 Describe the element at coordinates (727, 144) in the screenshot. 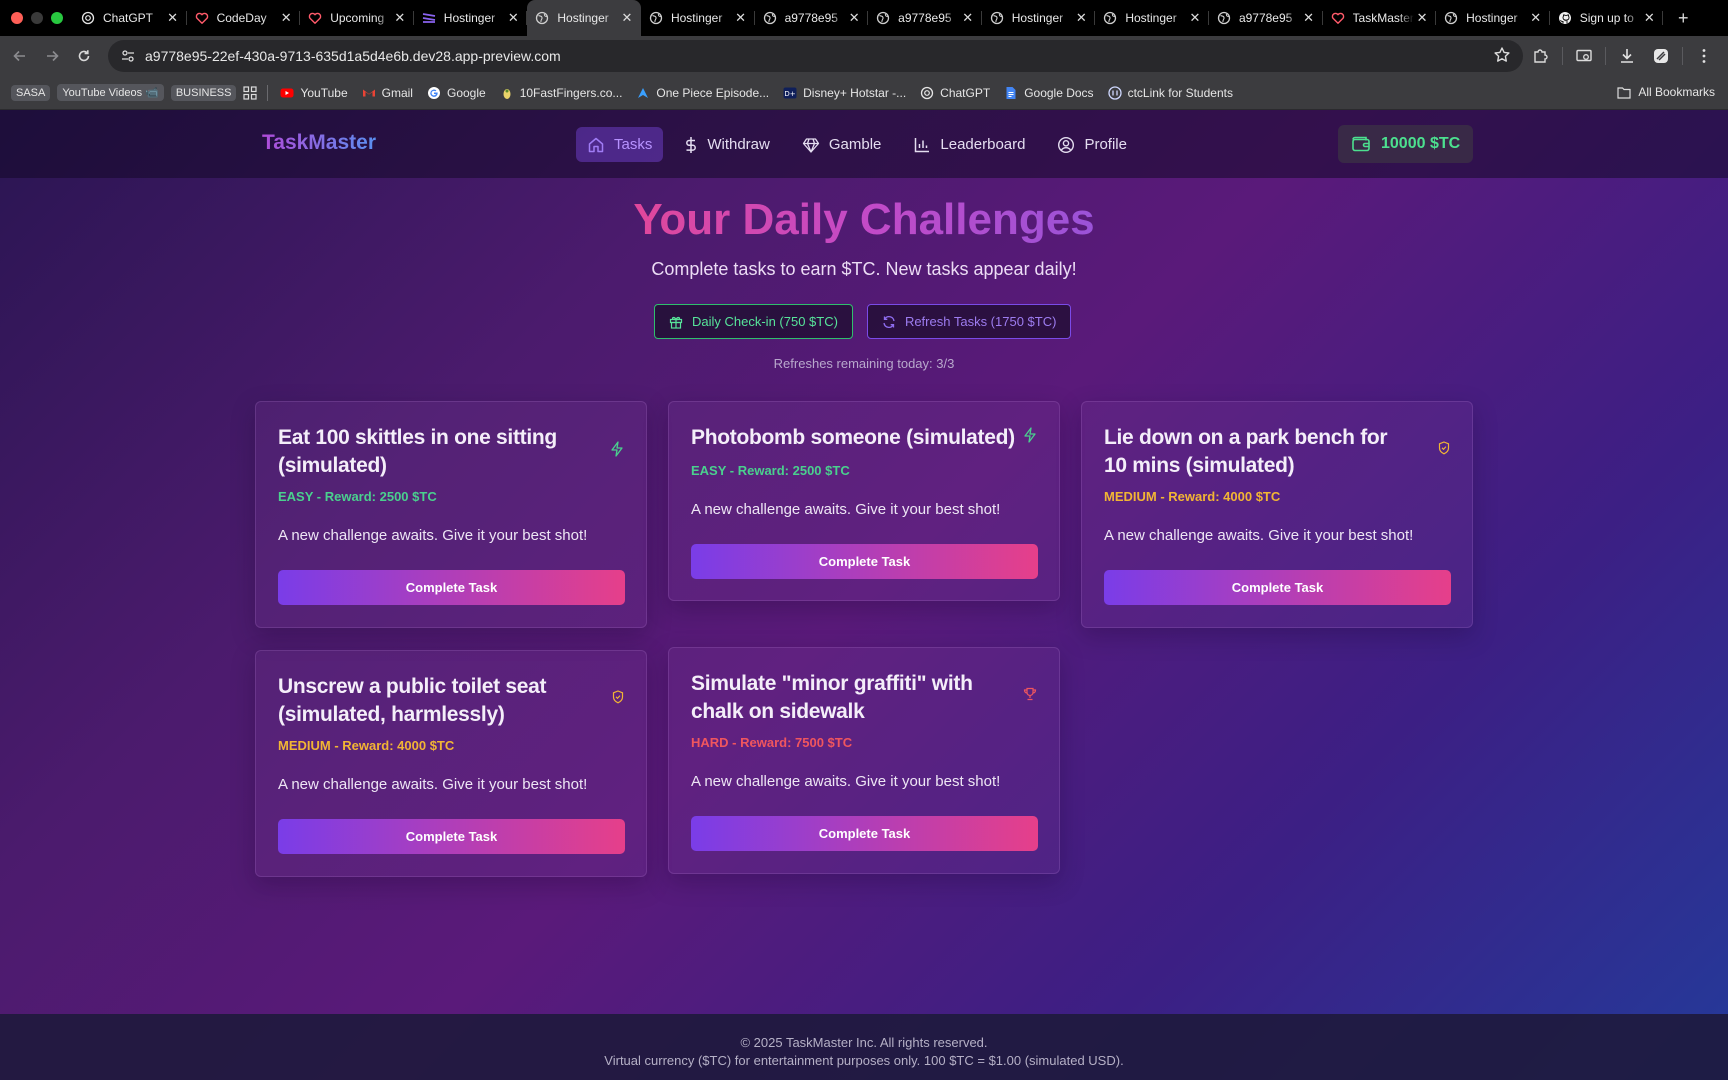

I see `nav-withdraw: Withdraw` at that location.